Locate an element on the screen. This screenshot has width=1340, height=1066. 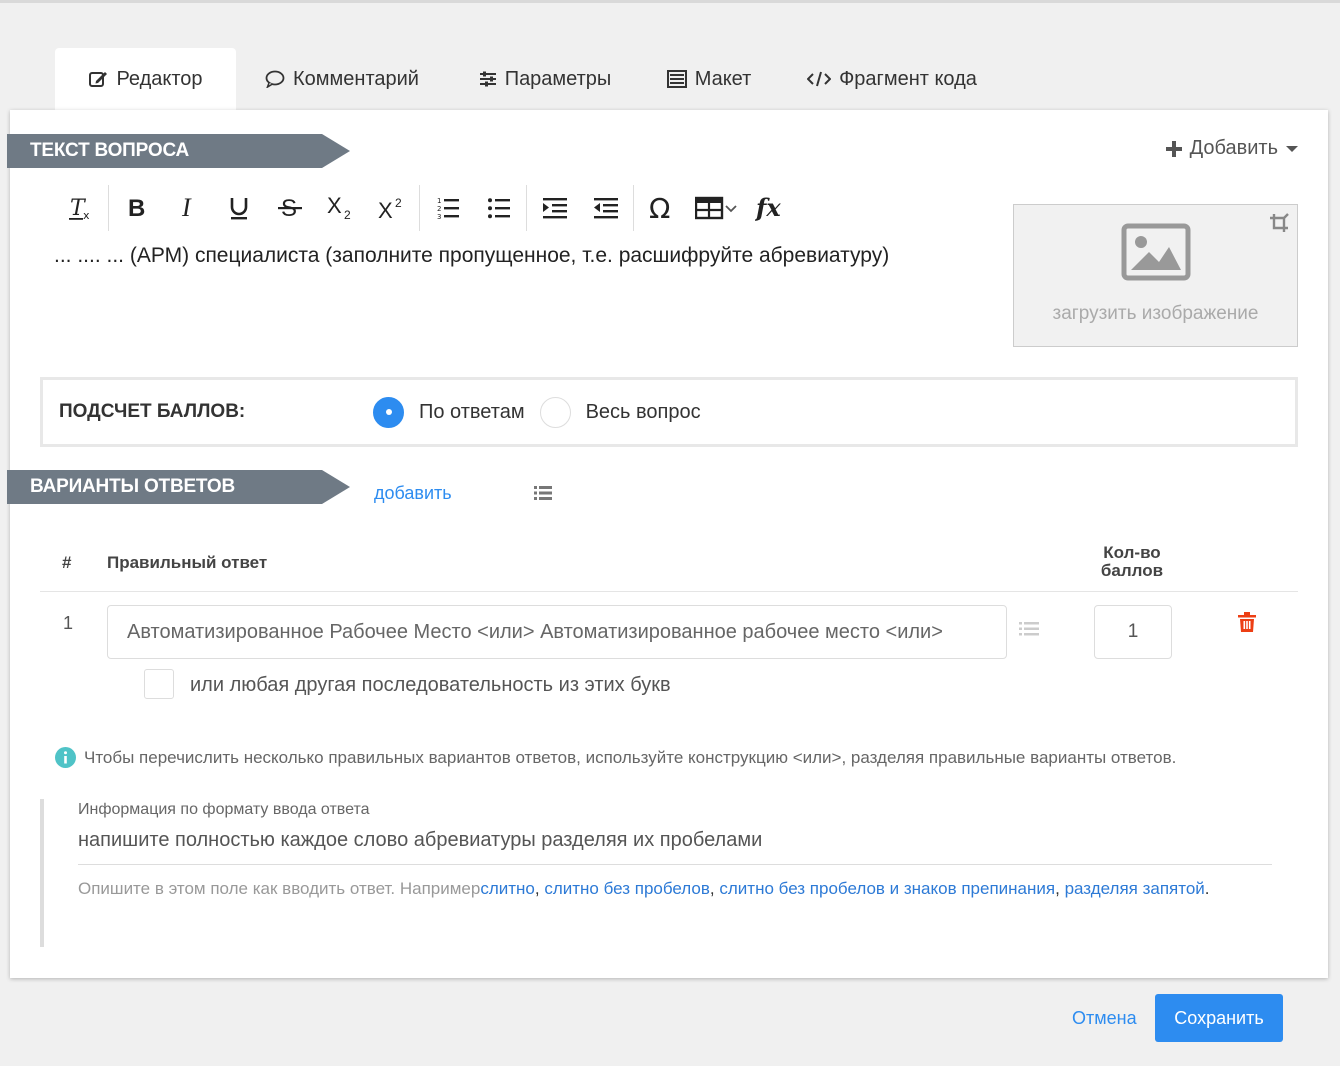
format-example-link: слитно is located at coordinates (507, 888).